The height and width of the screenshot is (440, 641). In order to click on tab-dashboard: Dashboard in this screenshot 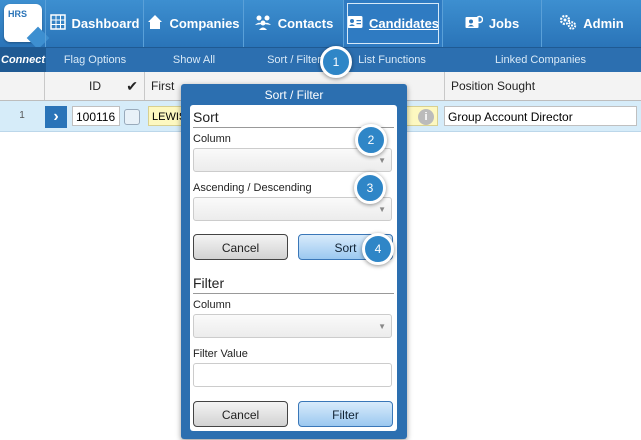, I will do `click(94, 23)`.